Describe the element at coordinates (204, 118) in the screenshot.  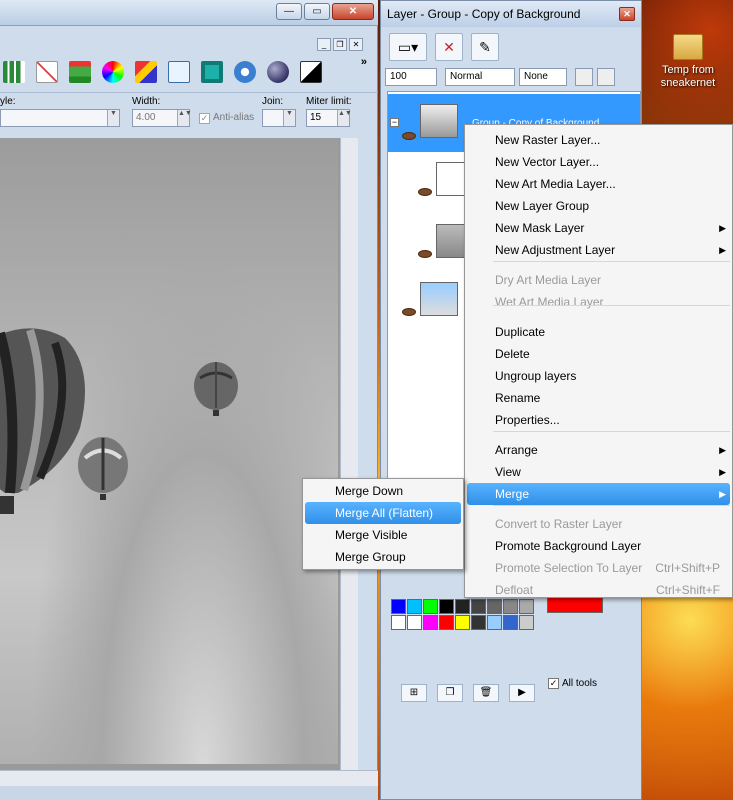
I see `antialias-checkbox: ✓` at that location.